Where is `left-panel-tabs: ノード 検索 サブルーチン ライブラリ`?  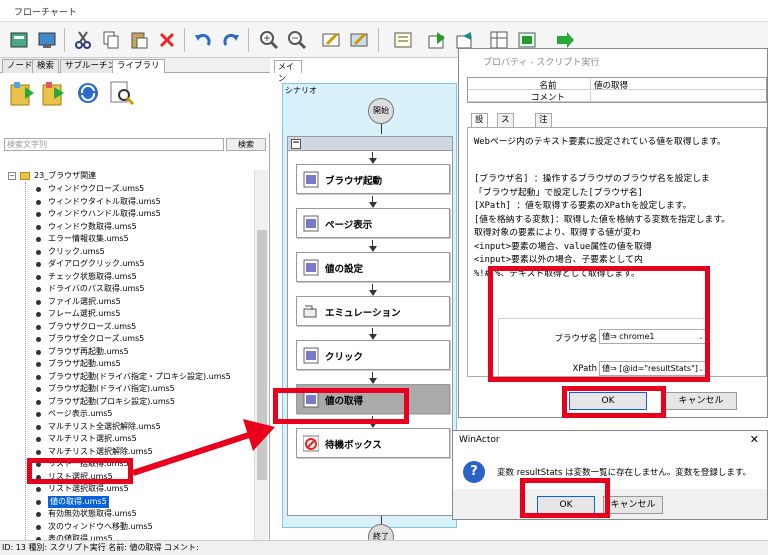
left-panel-tabs: ノード 検索 サブルーチン ライブラリ is located at coordinates (135, 66).